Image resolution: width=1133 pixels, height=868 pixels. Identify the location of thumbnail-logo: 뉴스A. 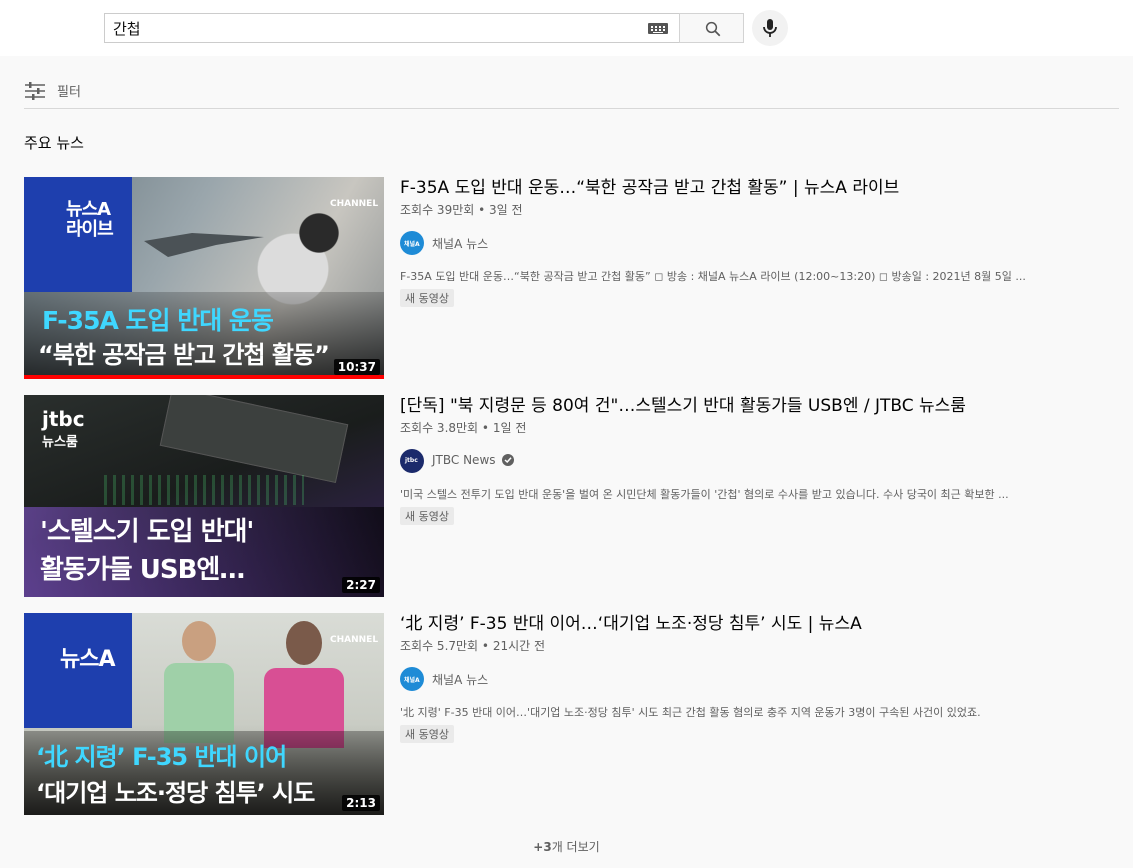
(88, 659).